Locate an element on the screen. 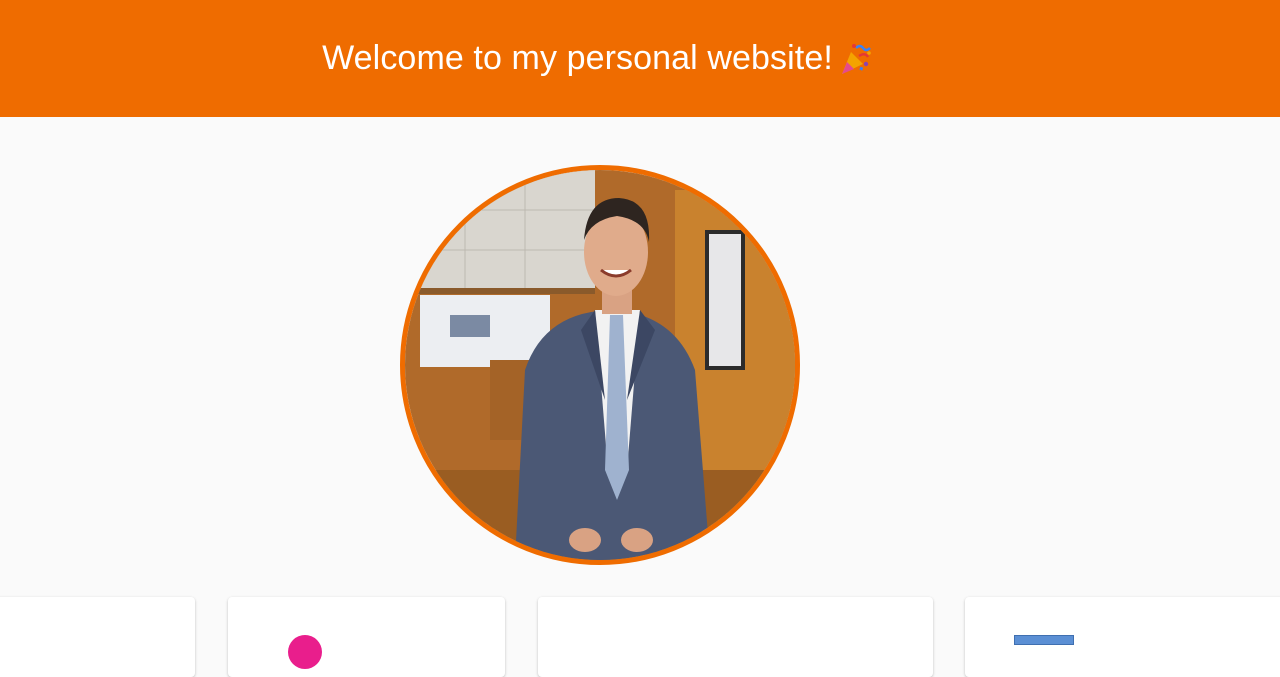 The height and width of the screenshot is (677, 1280). page-title: Welcome to my personal website! is located at coordinates (577, 58).